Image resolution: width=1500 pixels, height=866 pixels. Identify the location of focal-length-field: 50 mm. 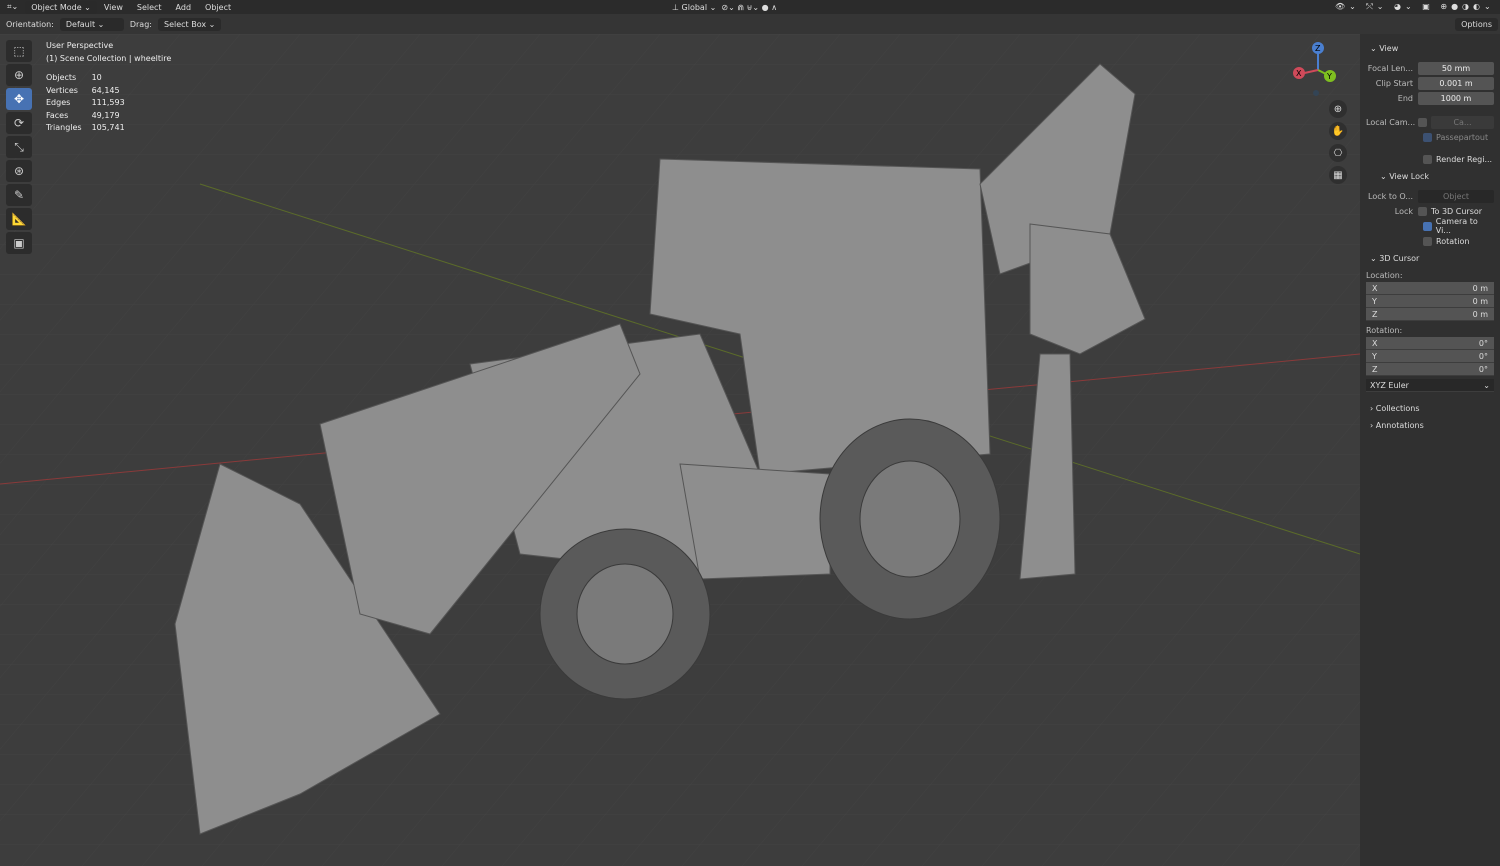
(1456, 68).